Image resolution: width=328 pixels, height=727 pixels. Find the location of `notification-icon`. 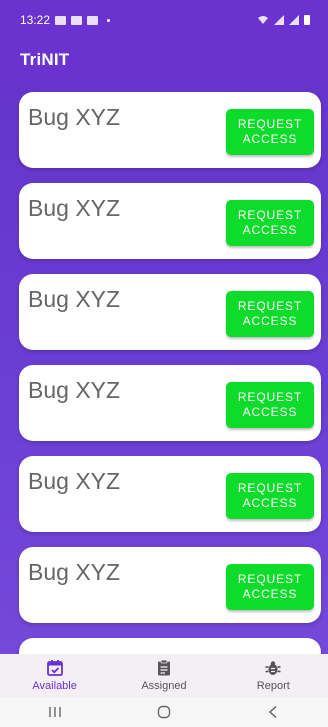

notification-icon is located at coordinates (61, 20).